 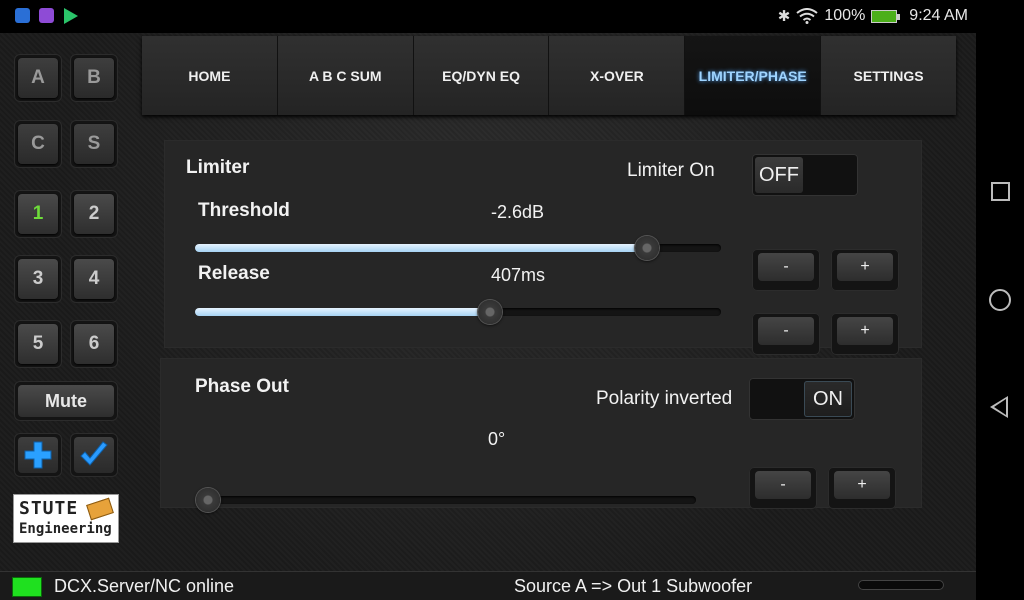 What do you see at coordinates (22, 15) in the screenshot?
I see `usb-icon` at bounding box center [22, 15].